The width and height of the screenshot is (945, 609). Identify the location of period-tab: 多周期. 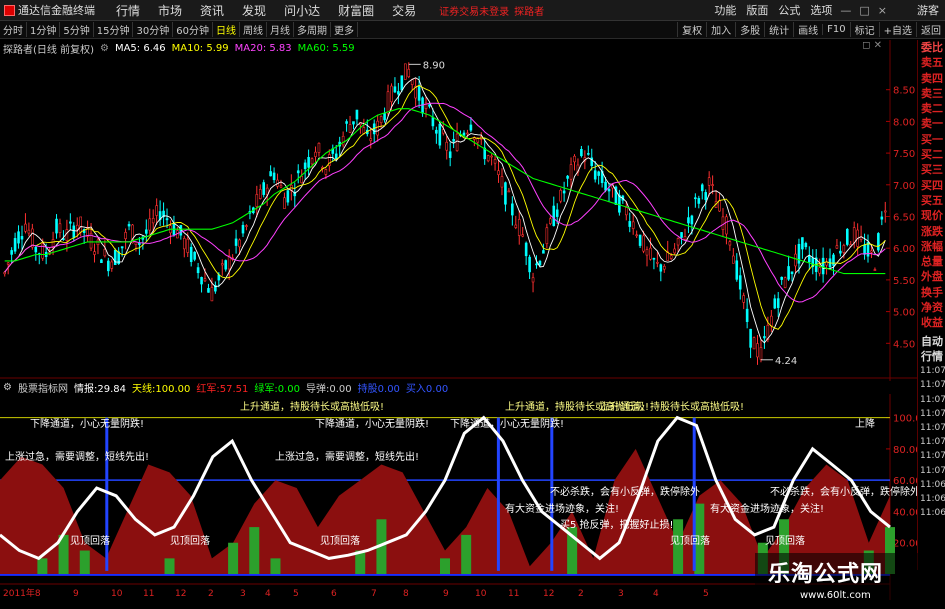
(312, 29).